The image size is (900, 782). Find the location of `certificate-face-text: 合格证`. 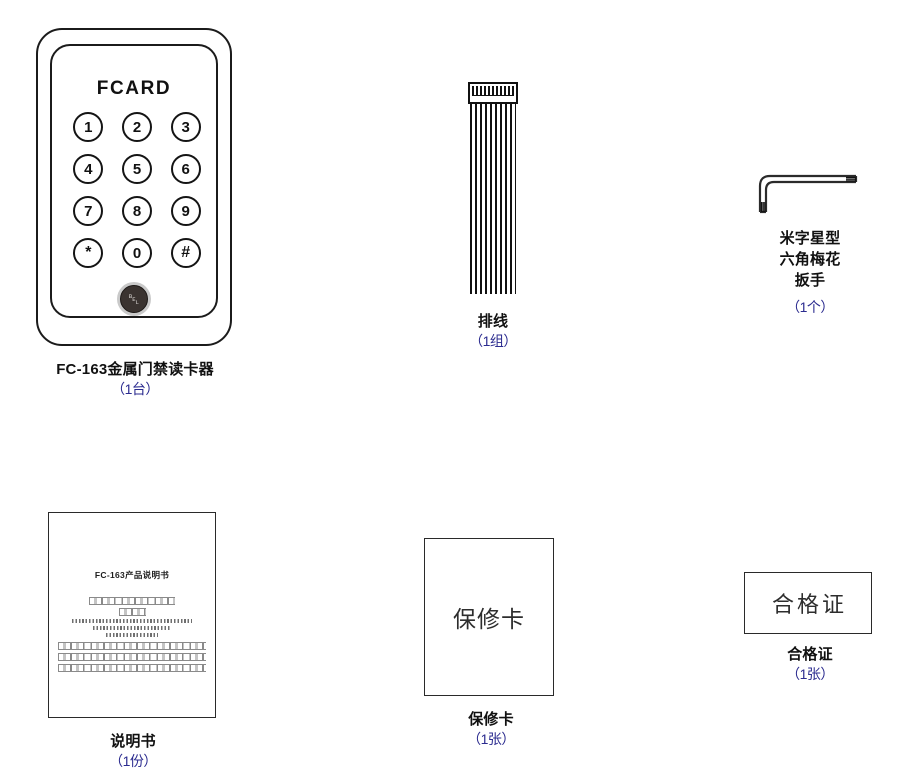

certificate-face-text: 合格证 is located at coordinates (809, 604).